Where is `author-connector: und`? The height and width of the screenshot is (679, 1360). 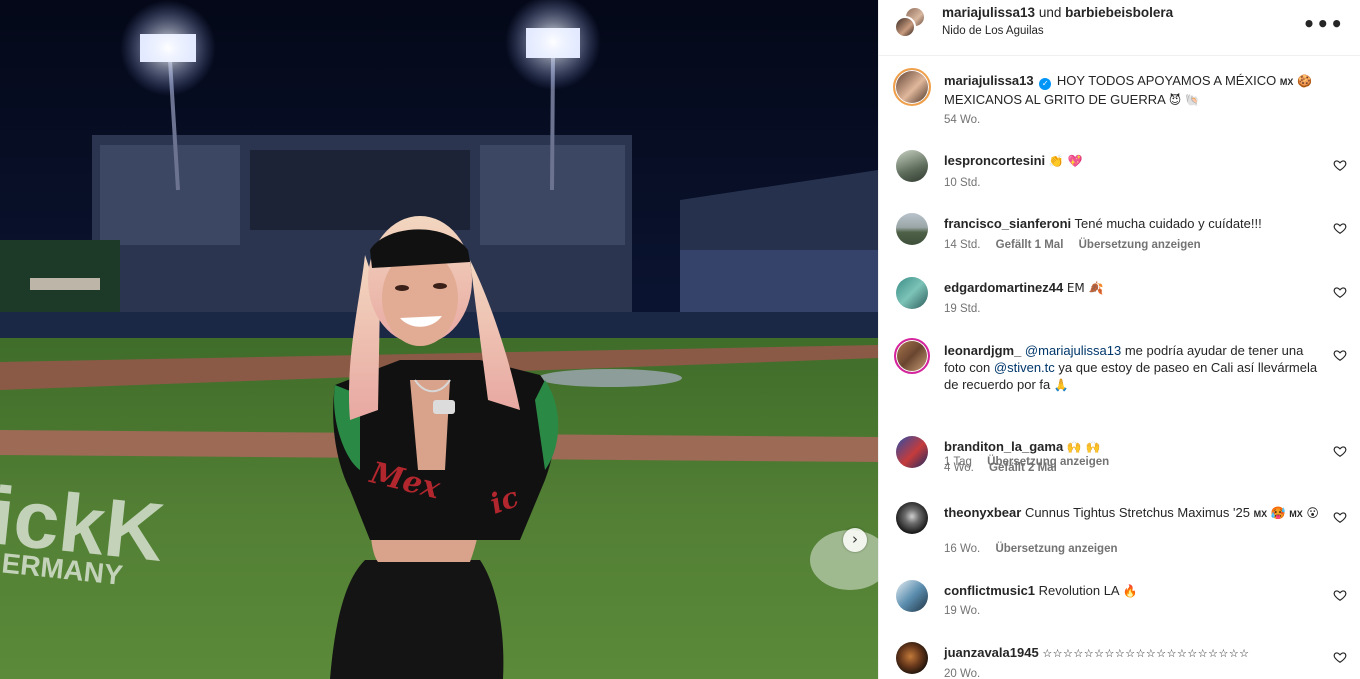
author-connector: und is located at coordinates (1050, 12).